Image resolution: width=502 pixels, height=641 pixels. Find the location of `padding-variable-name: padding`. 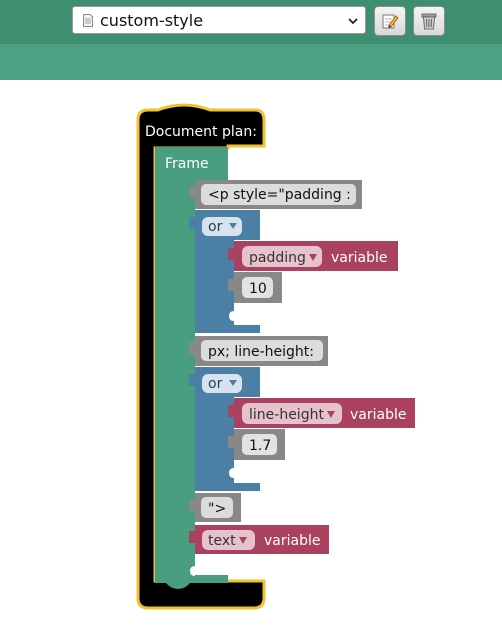

padding-variable-name: padding is located at coordinates (277, 258).